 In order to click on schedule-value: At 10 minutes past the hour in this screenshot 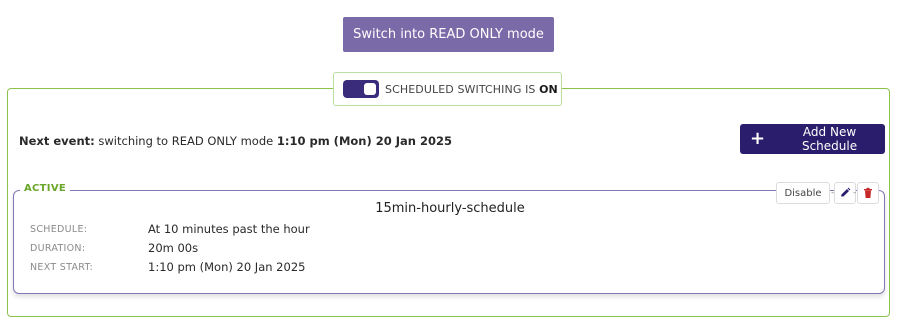, I will do `click(229, 229)`.